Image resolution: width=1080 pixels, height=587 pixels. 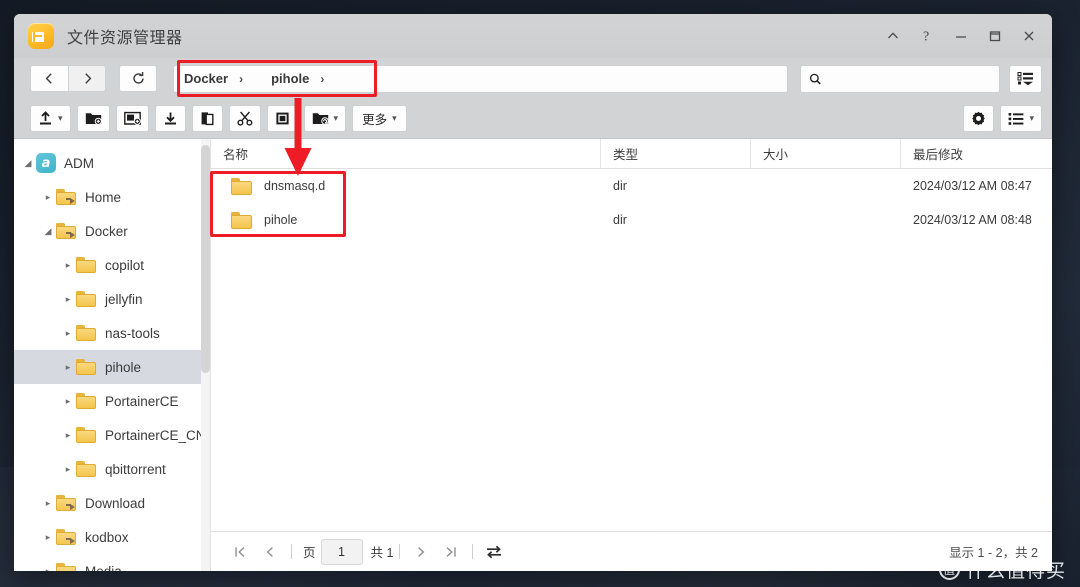 I want to click on sidebar-item-docker: ◢ Docker, so click(x=112, y=231).